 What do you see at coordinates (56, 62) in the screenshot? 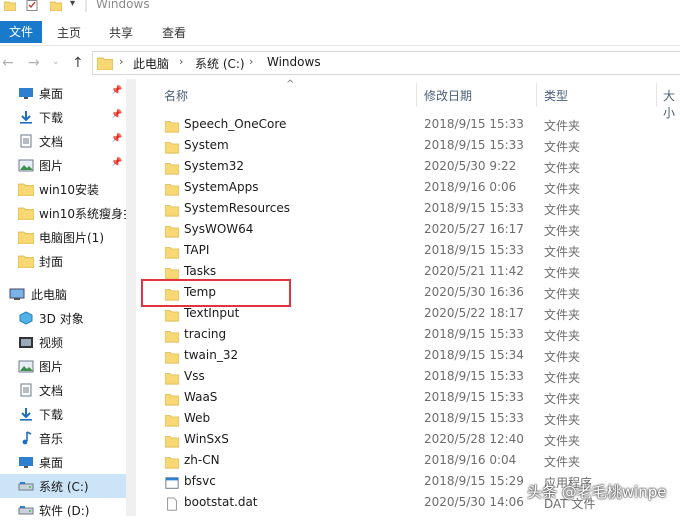
I see `recent-locations-icon: ⌄` at bounding box center [56, 62].